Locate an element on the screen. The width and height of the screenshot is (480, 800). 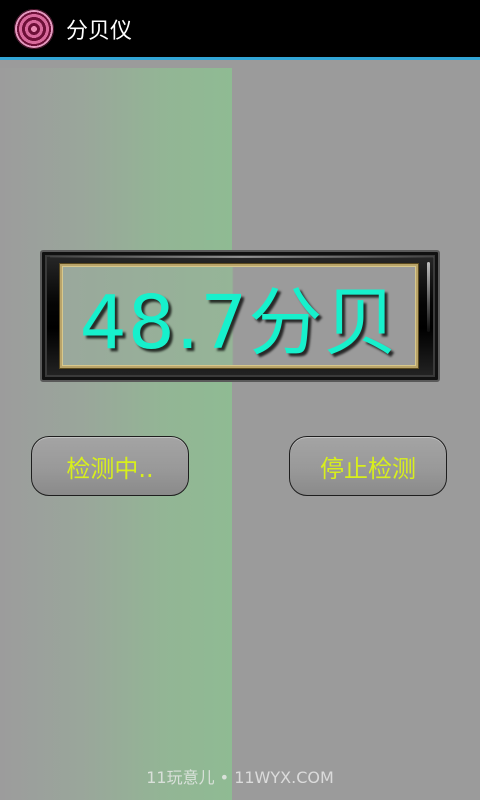
action-bar: 分贝仪 is located at coordinates (240, 28).